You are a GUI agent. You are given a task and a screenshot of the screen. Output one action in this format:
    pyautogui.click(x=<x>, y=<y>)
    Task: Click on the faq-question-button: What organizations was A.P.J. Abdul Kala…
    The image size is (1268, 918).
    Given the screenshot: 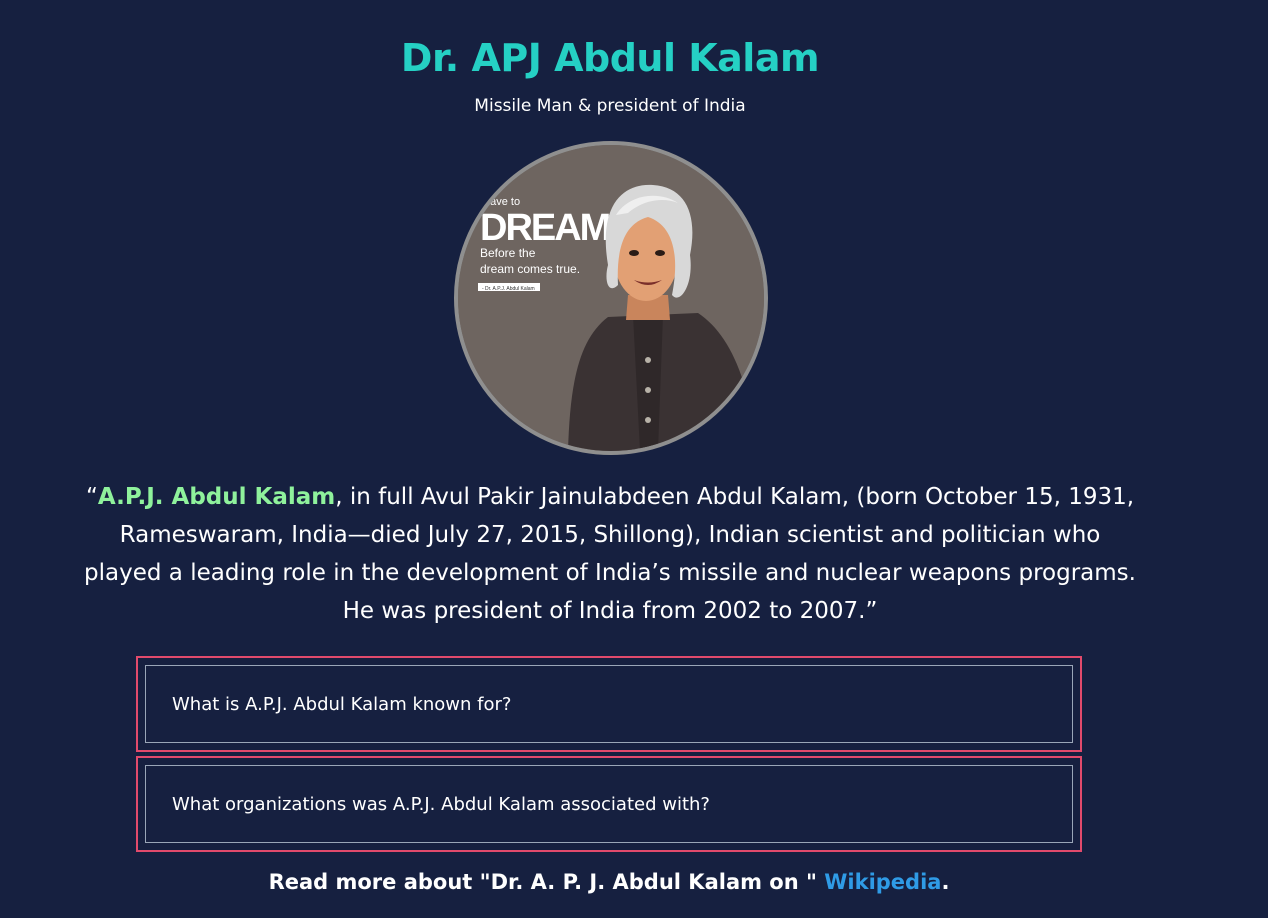 What is the action you would take?
    pyautogui.click(x=609, y=804)
    